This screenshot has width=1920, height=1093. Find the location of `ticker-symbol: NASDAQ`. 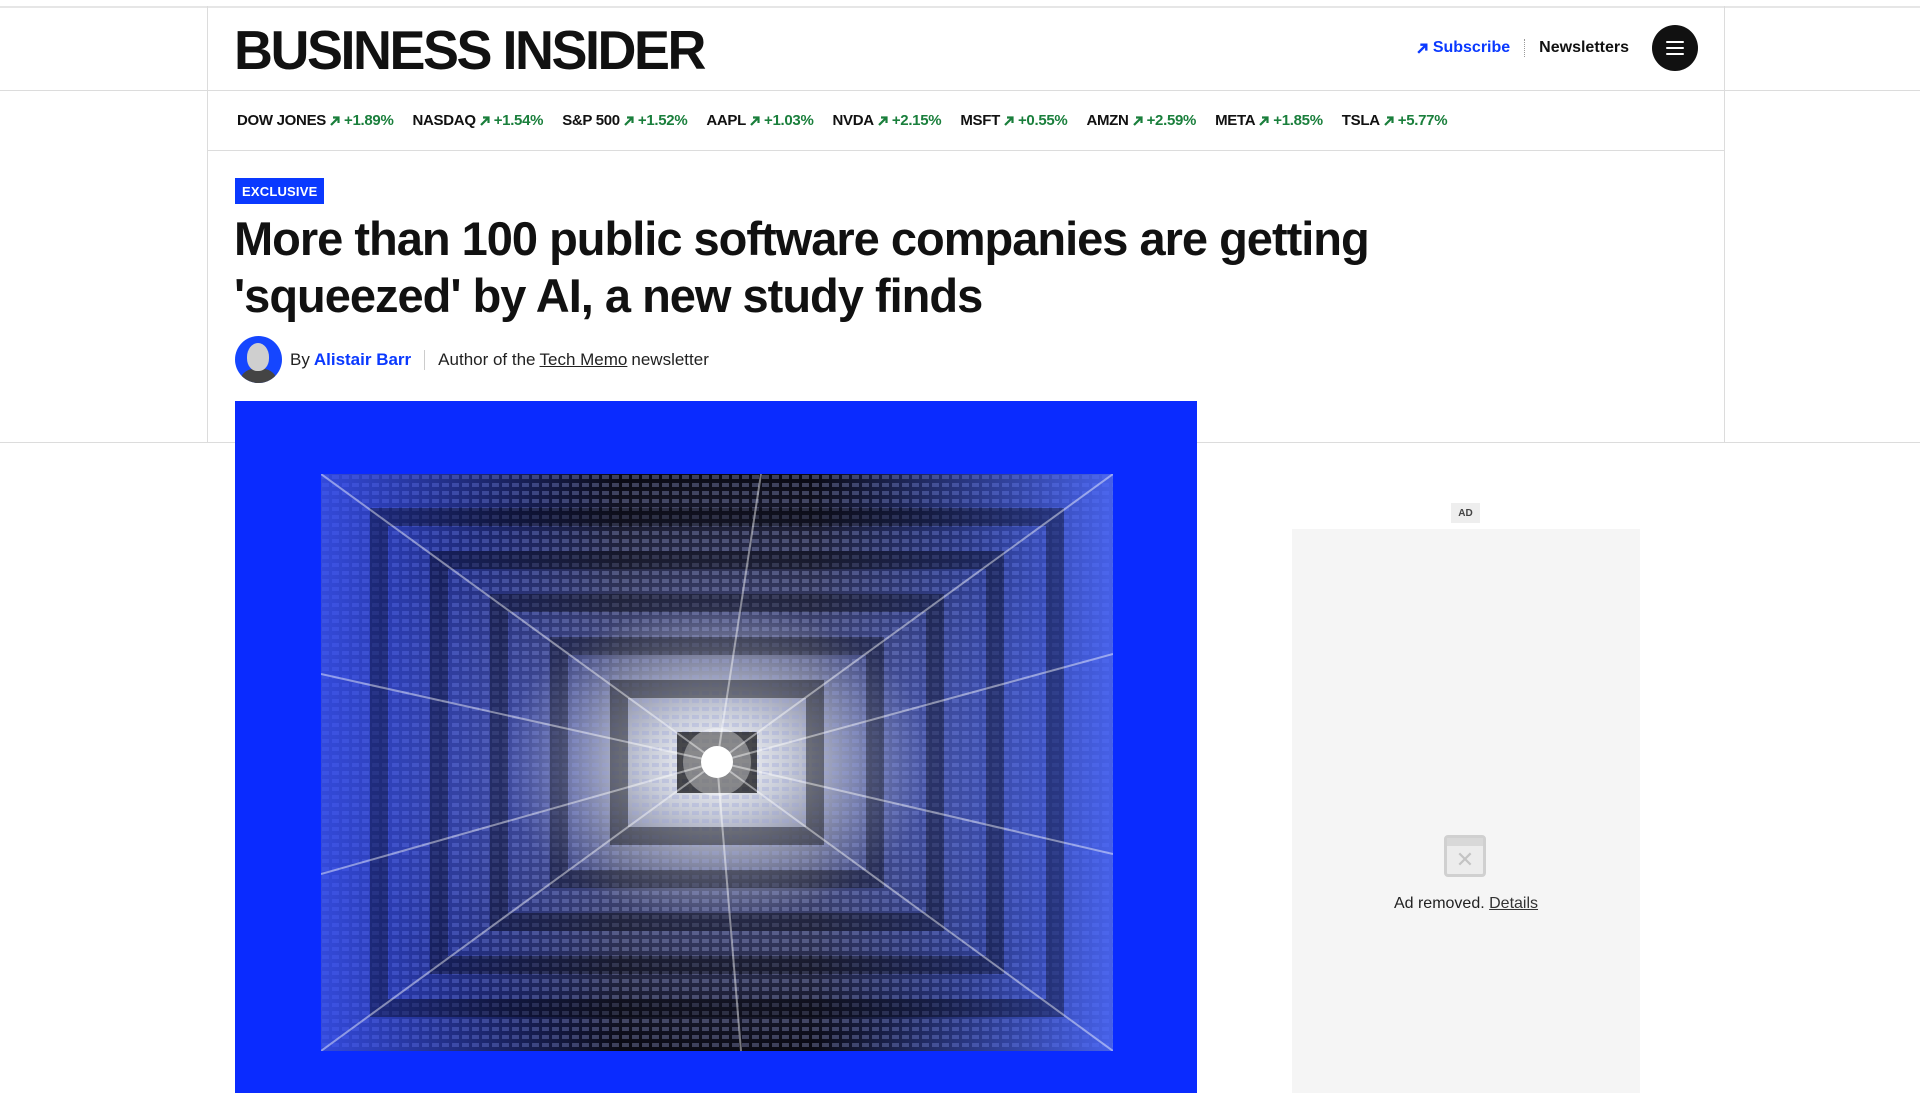

ticker-symbol: NASDAQ is located at coordinates (444, 120).